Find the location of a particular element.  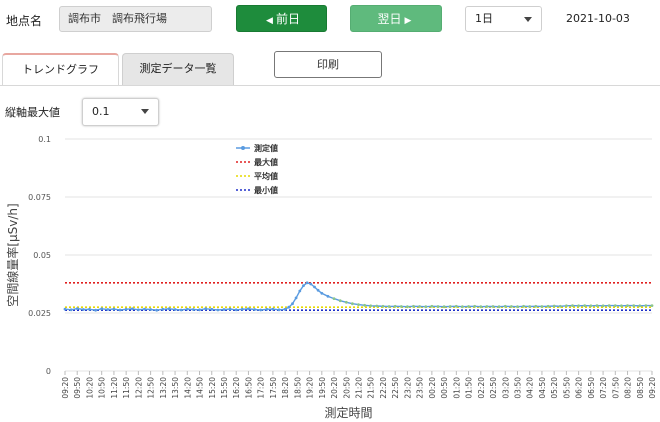

x-tick-label: 08:50 is located at coordinates (640, 388).